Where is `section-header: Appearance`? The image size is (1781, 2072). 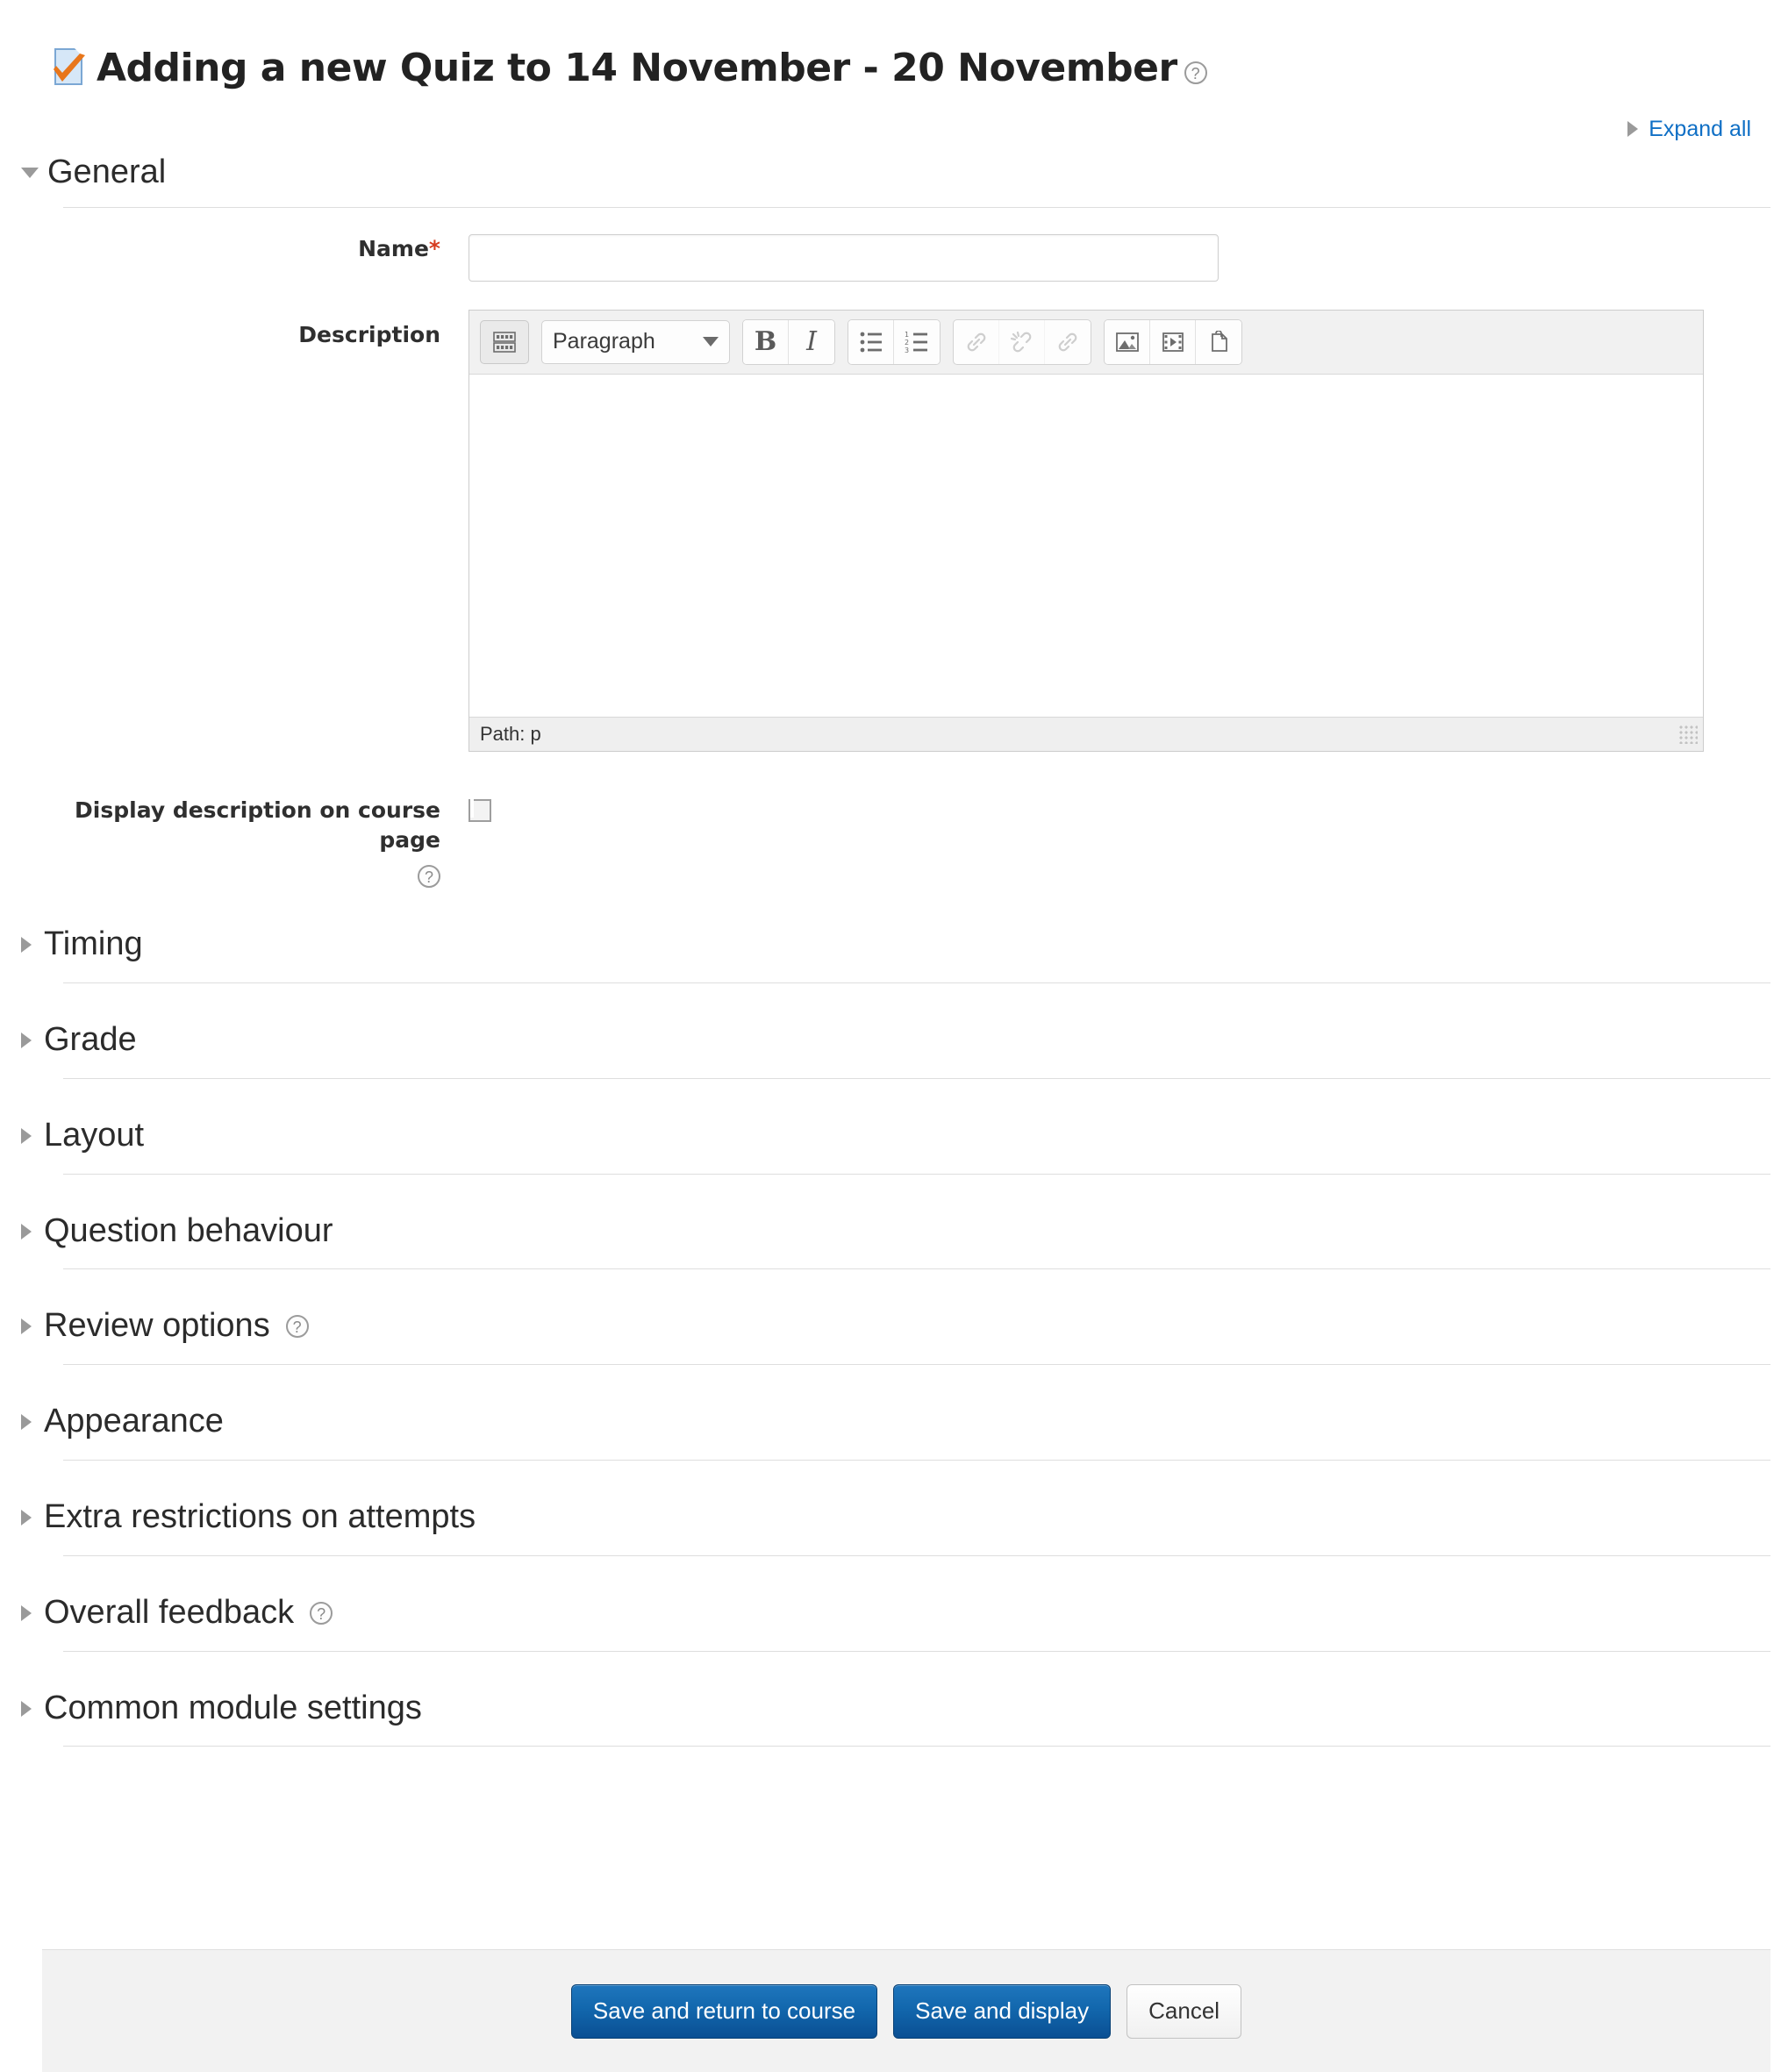
section-header: Appearance is located at coordinates (901, 1422).